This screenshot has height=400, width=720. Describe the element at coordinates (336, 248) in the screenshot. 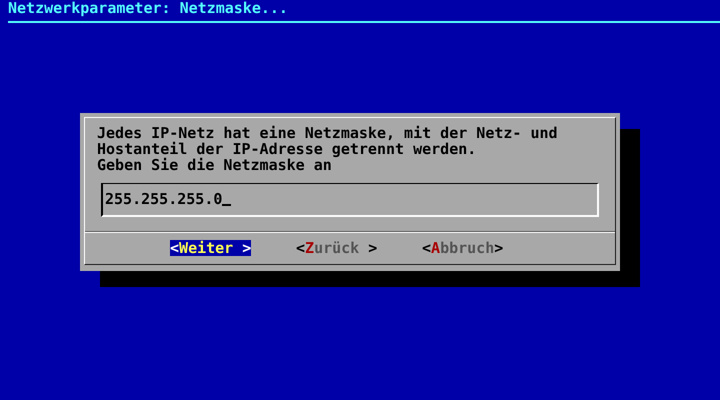

I see `dialog-button: <Zurück >` at that location.